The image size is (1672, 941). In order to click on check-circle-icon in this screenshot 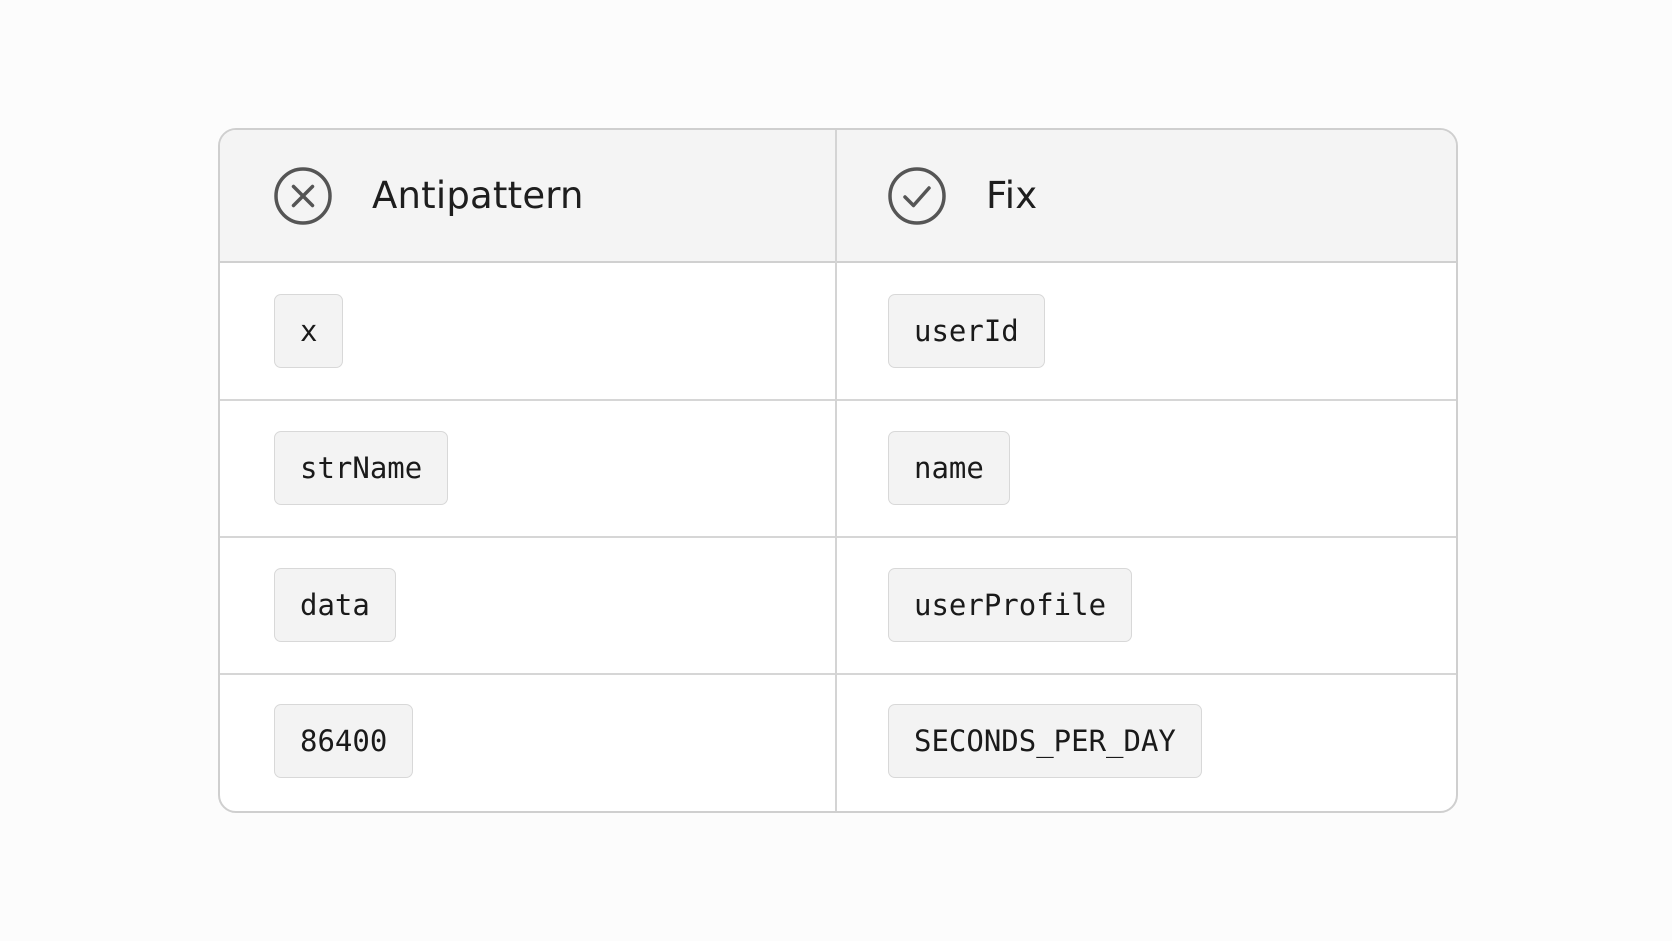, I will do `click(917, 195)`.